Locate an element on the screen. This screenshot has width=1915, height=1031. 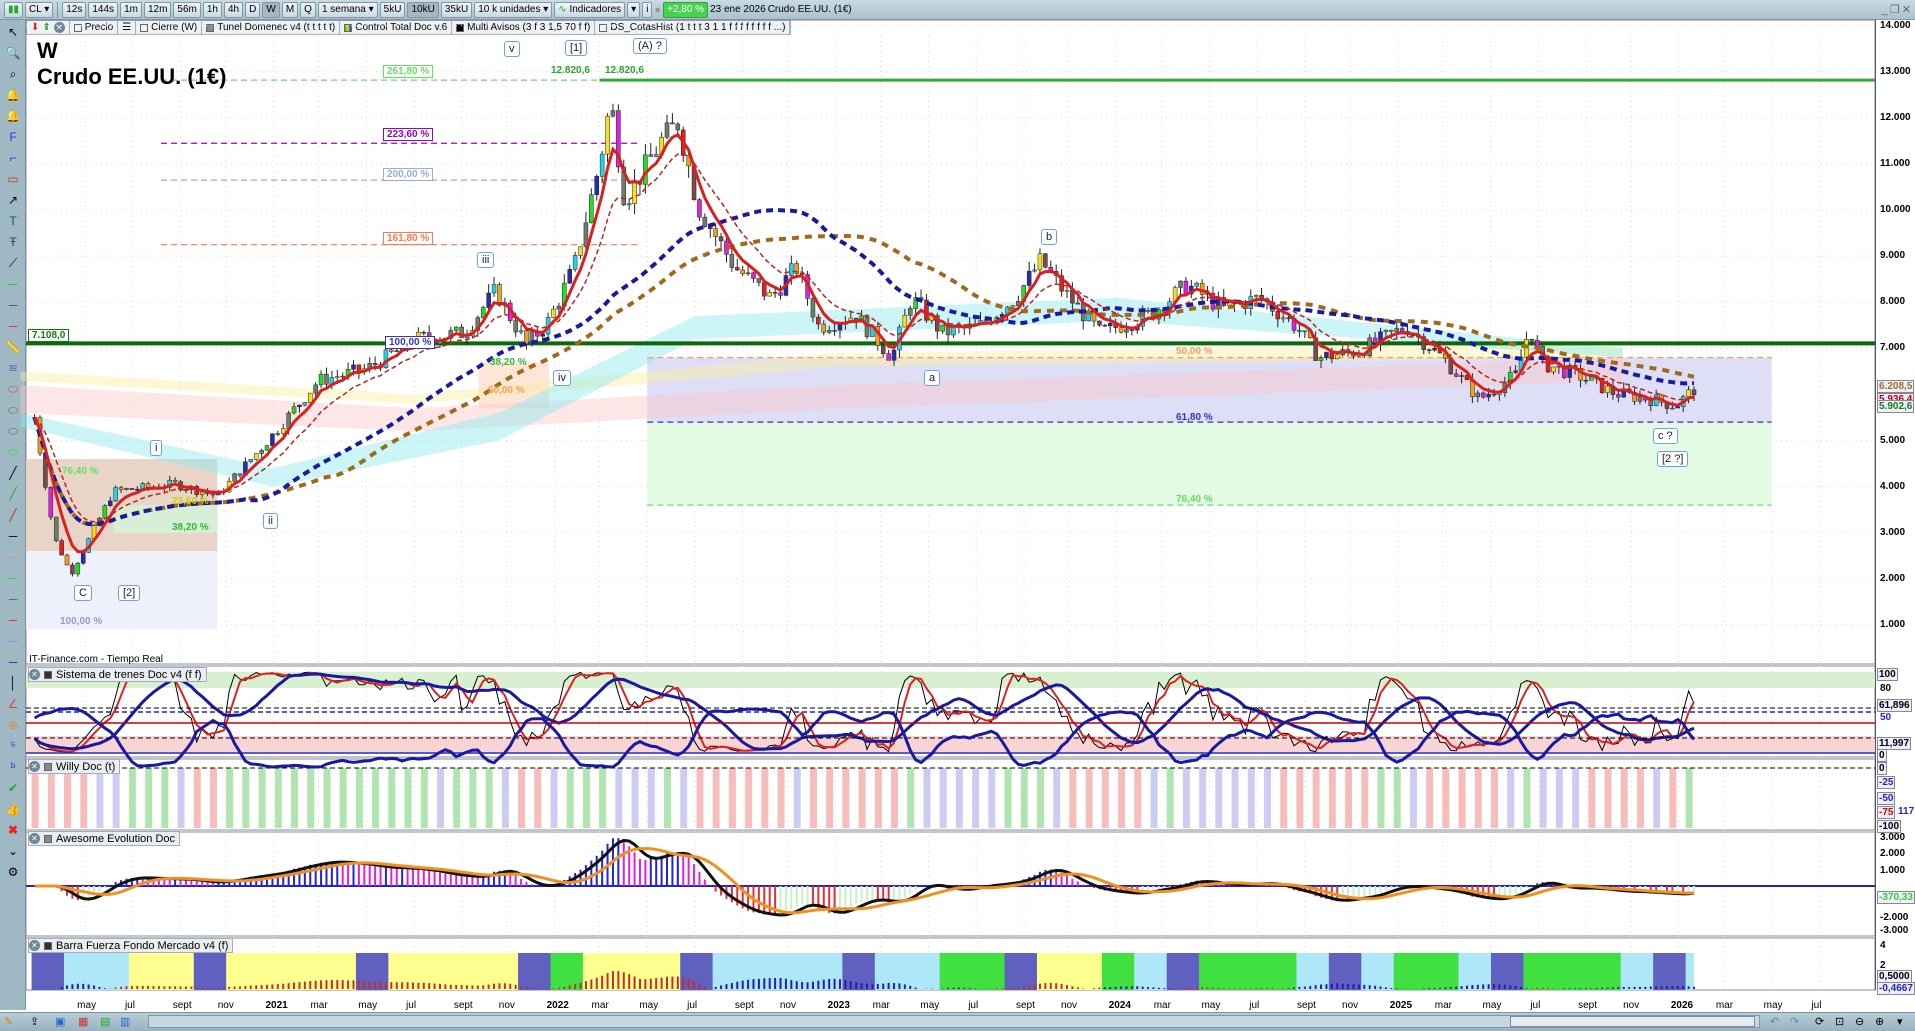
undo-icon: ↶ is located at coordinates (1774, 1021).